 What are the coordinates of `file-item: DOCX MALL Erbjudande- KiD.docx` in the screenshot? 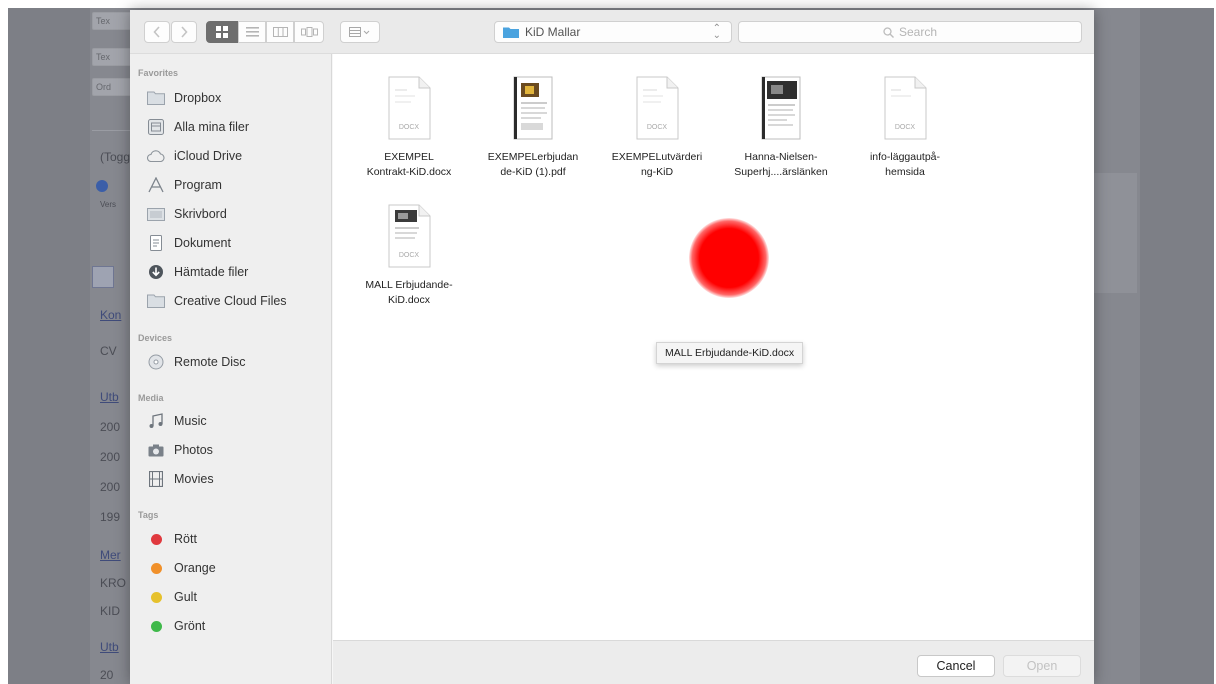 It's located at (409, 256).